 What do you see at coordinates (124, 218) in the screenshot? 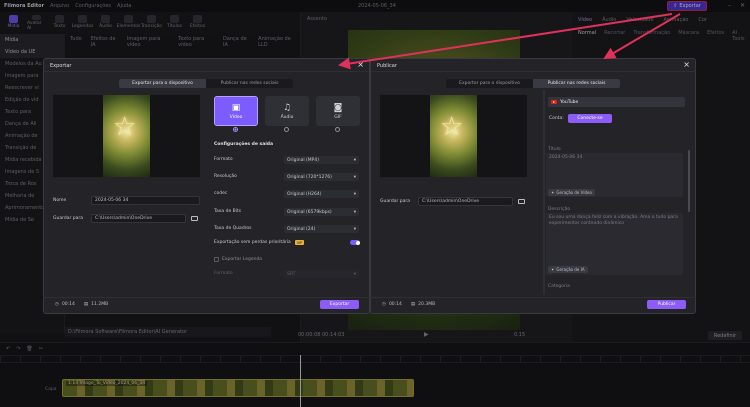
I see `save-path-value: C:\Users\admin\OneDrive` at bounding box center [124, 218].